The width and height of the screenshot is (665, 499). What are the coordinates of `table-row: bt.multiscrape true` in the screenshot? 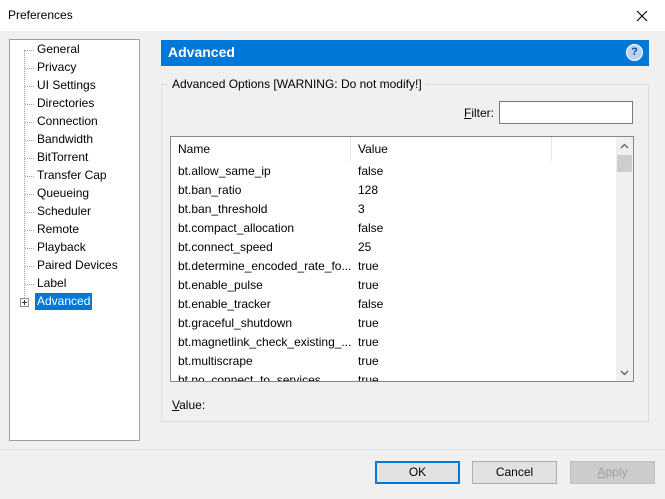 It's located at (394, 361).